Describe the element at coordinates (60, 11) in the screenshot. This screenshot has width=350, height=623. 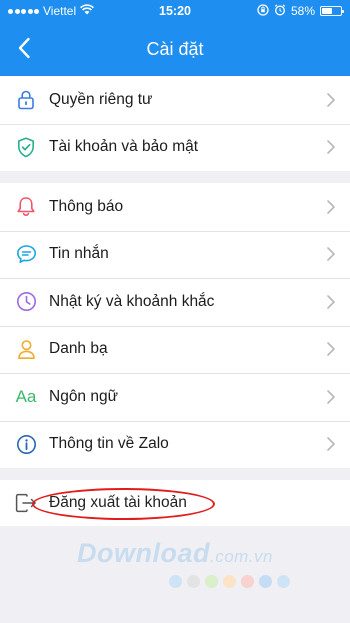
I see `carrier-name: Viettel` at that location.